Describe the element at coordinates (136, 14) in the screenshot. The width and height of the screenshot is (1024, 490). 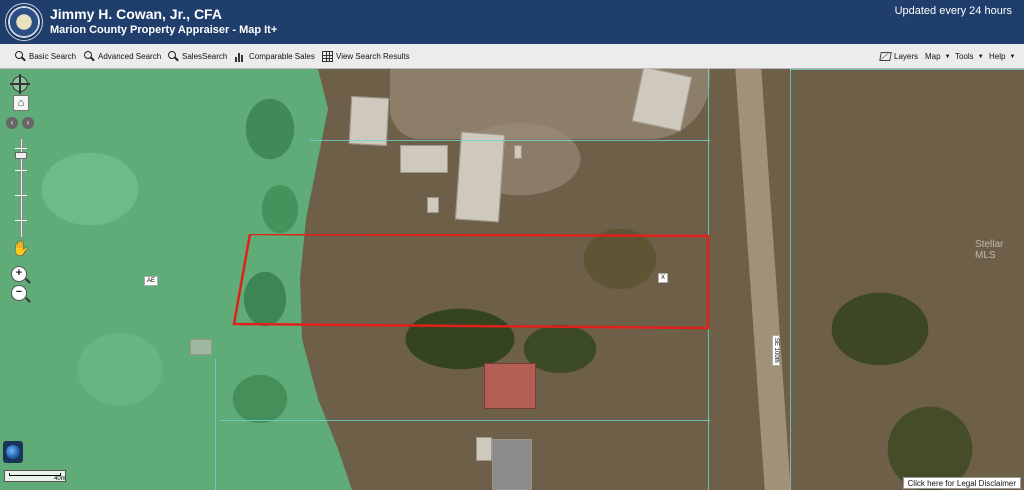
I see `appraiser-name: Jimmy H. Cowan, Jr., CFA` at that location.